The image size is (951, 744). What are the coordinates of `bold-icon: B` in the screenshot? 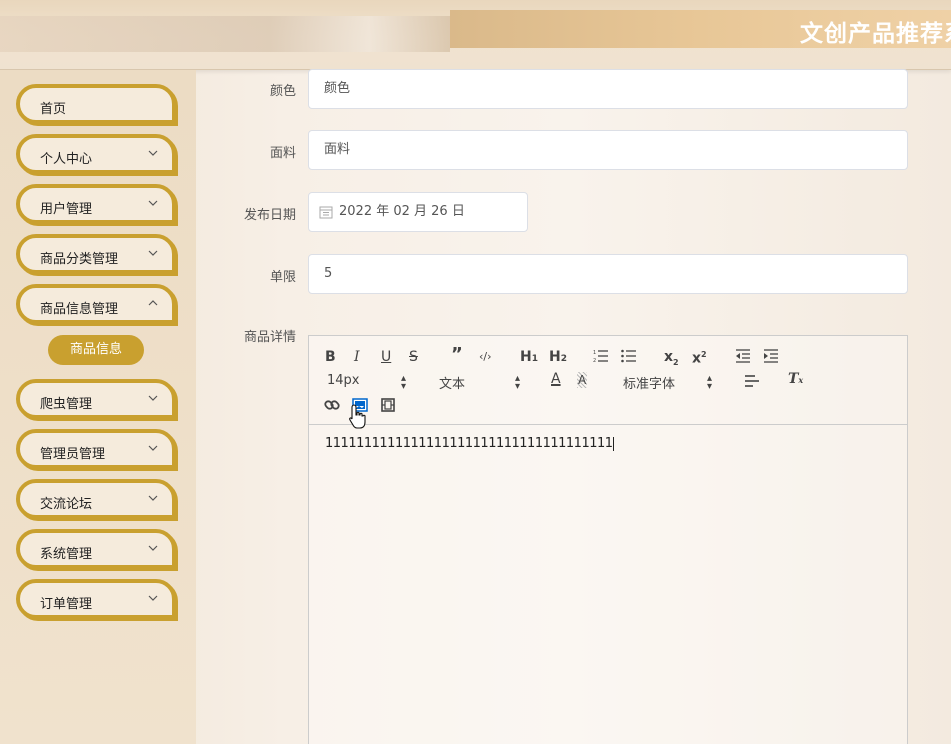 It's located at (330, 357).